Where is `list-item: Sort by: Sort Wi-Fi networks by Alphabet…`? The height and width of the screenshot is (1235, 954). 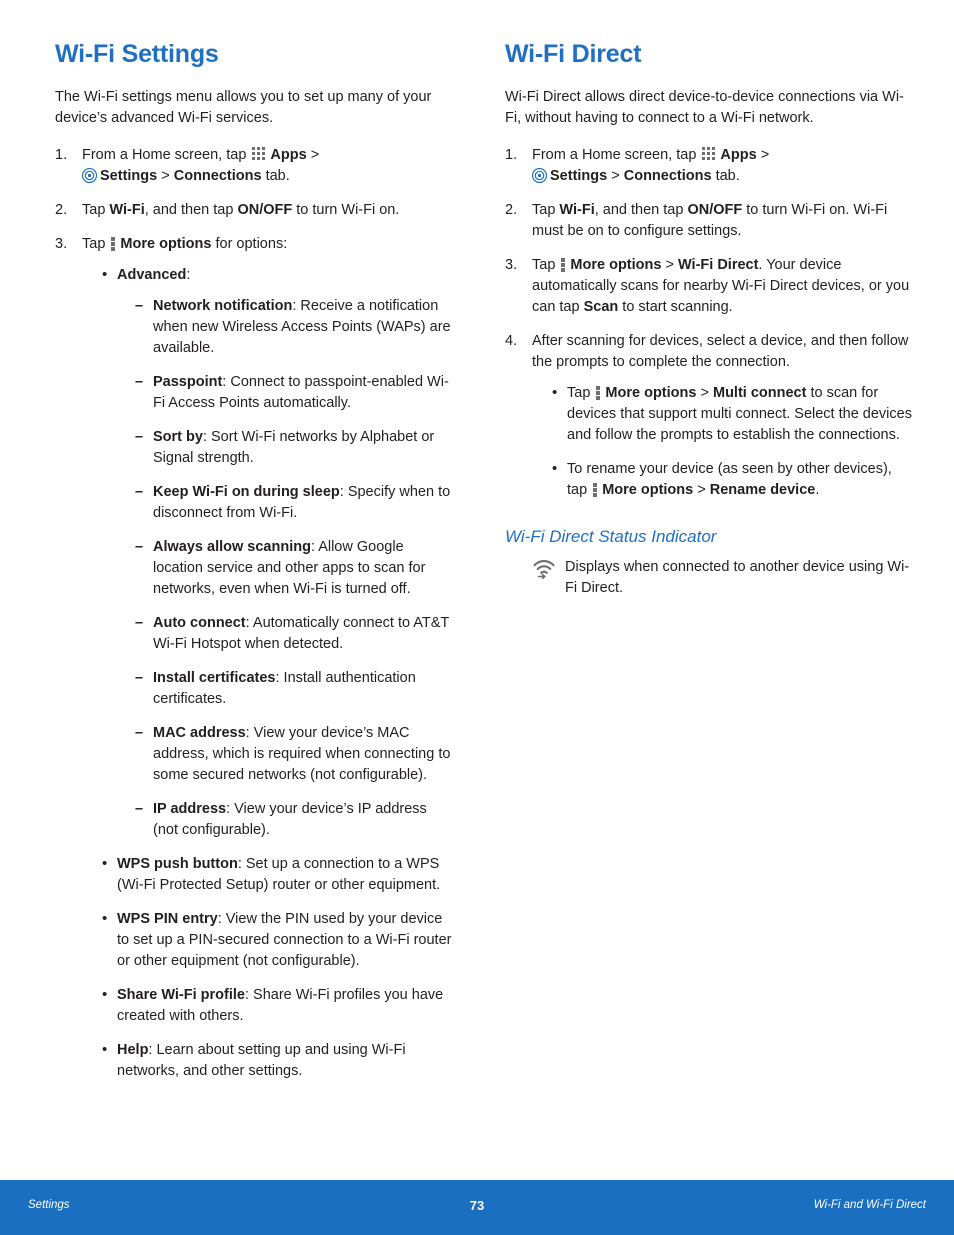
list-item: Sort by: Sort Wi-Fi networks by Alphabet… is located at coordinates (294, 448).